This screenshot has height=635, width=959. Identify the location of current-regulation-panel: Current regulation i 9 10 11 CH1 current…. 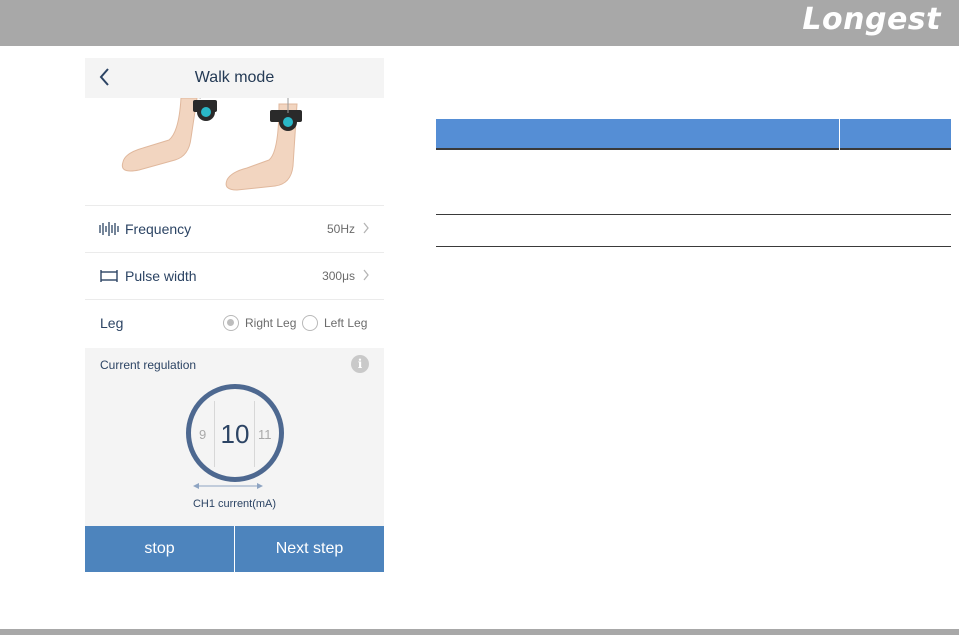
(234, 437).